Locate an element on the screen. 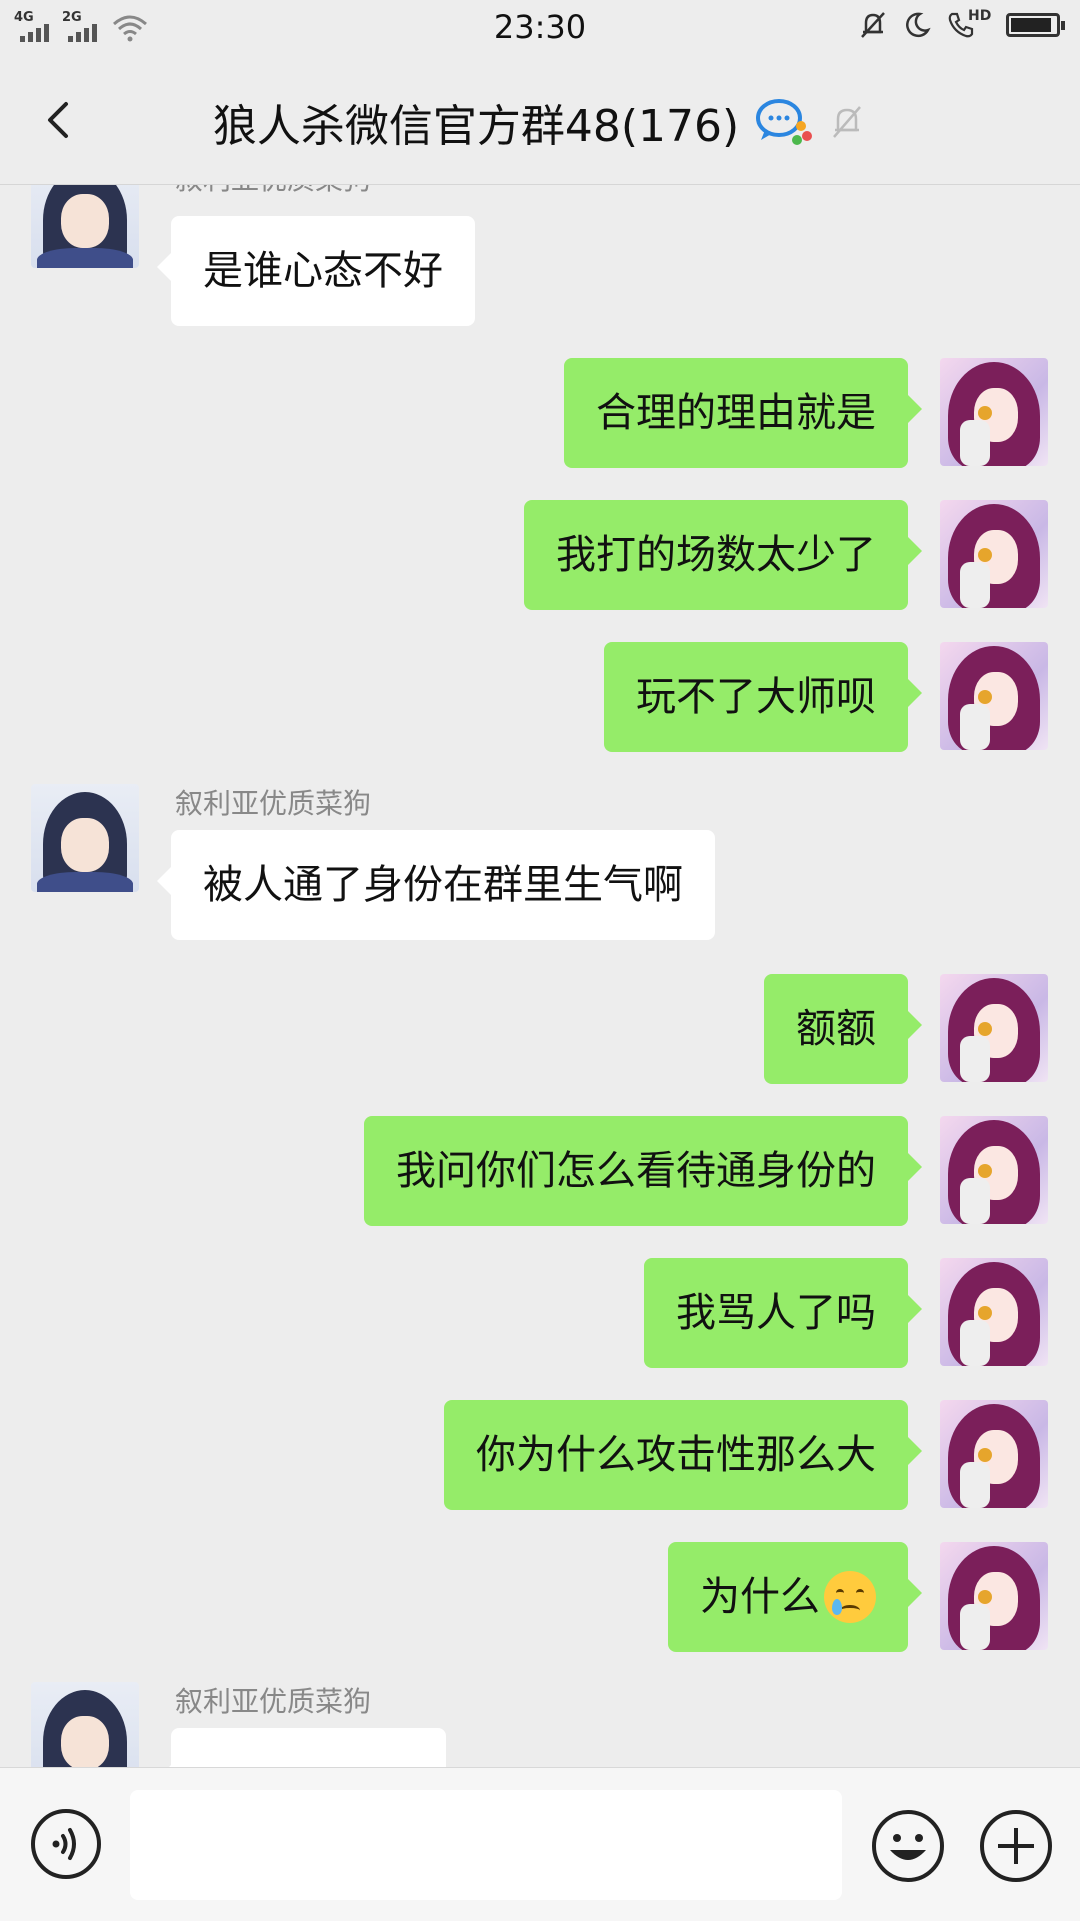 The width and height of the screenshot is (1080, 1921). plus-icon is located at coordinates (1016, 1846).